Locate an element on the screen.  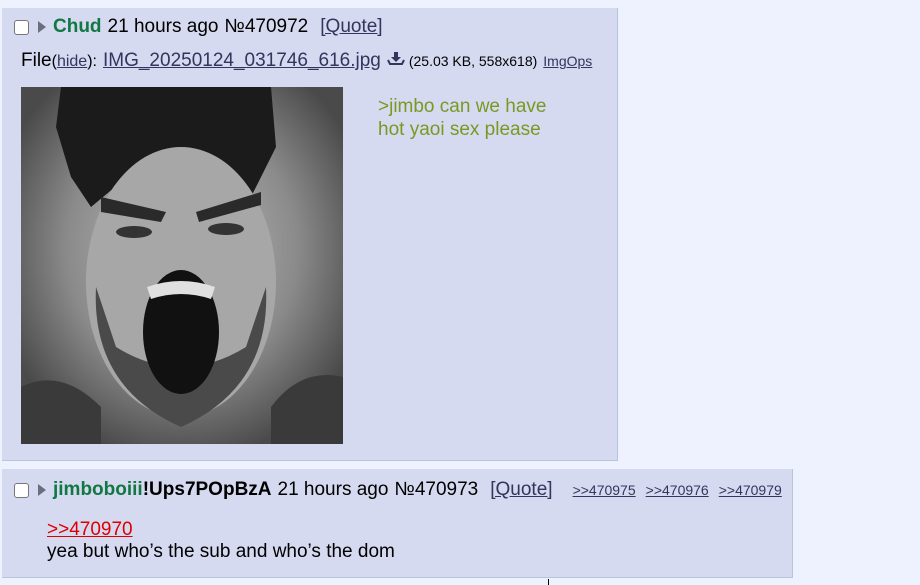
text-cursor is located at coordinates (548, 582).